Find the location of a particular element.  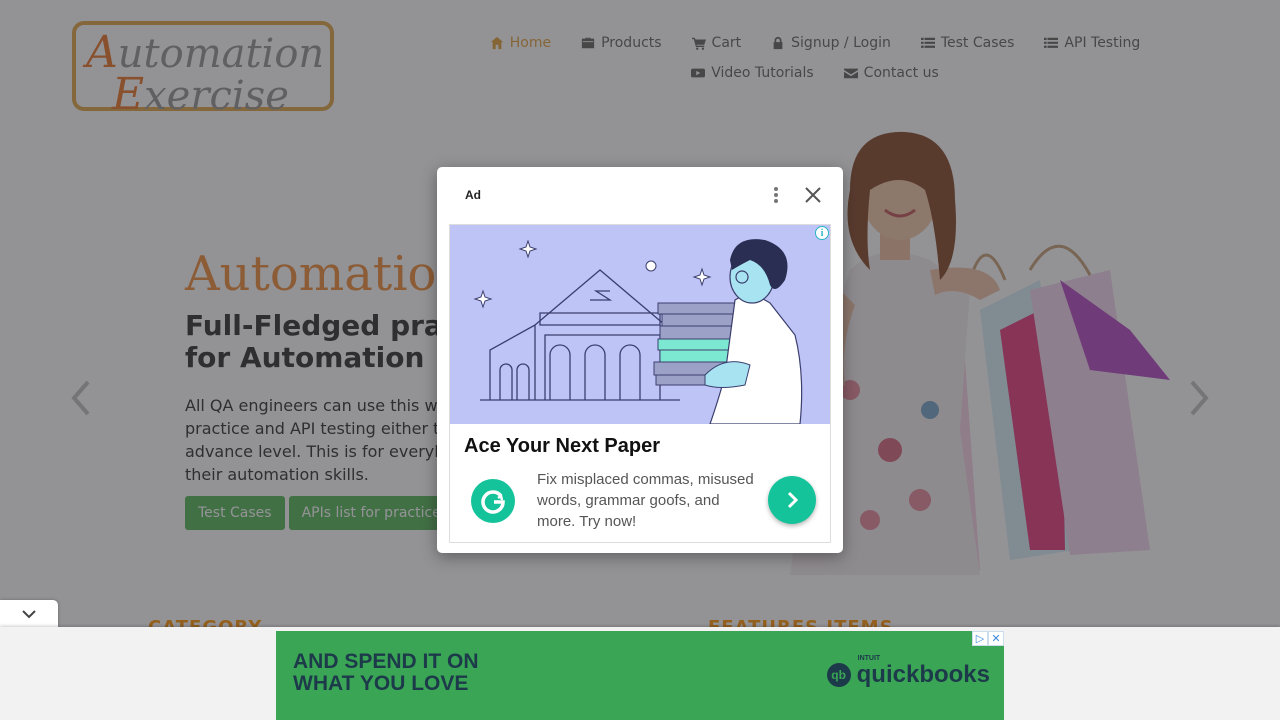

quickbooks-logo: qb INTUIT quickbooks is located at coordinates (908, 672).